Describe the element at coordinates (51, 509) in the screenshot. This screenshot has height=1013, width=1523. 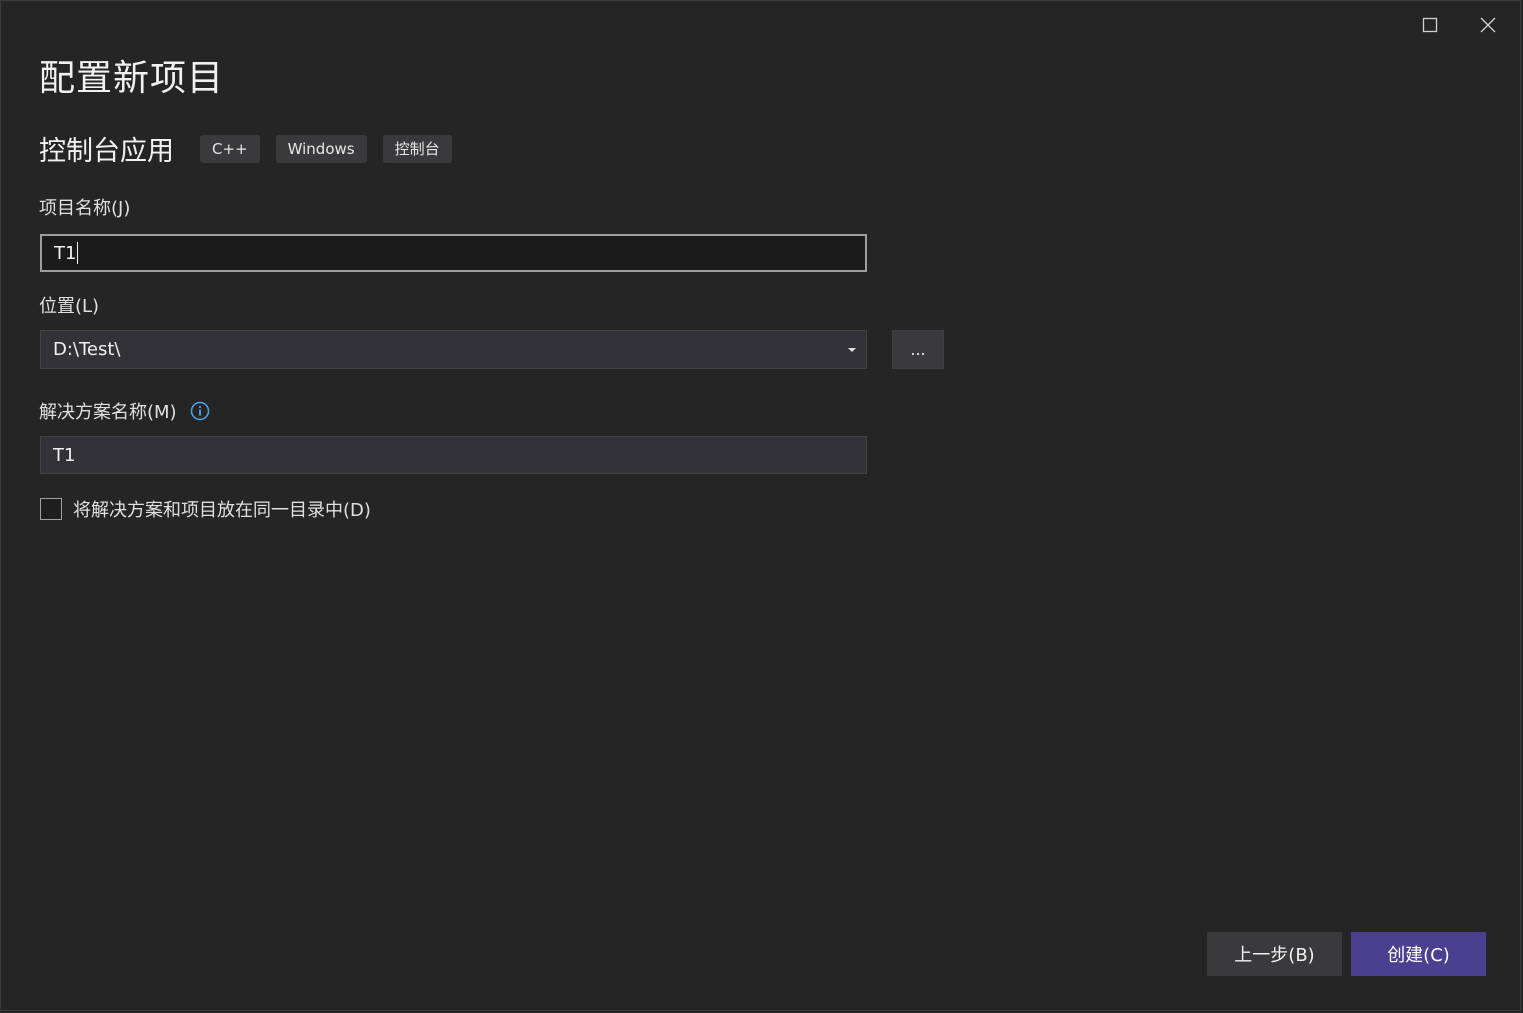
I see `same-directory-checkbox` at that location.